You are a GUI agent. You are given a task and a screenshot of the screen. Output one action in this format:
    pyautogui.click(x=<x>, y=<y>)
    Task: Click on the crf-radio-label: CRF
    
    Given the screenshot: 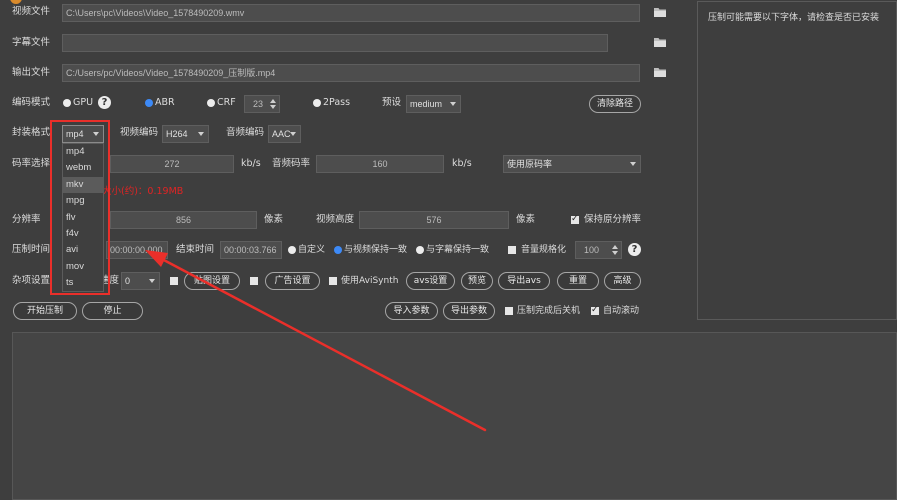 What is the action you would take?
    pyautogui.click(x=226, y=102)
    